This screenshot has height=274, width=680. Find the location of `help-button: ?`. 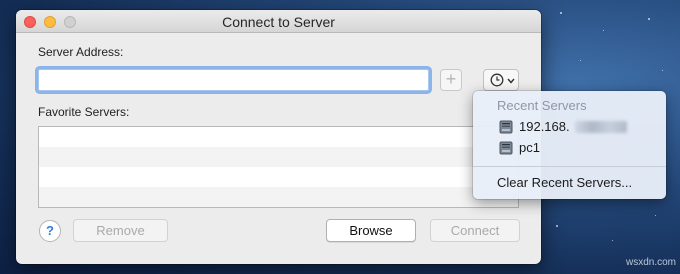

help-button: ? is located at coordinates (50, 231).